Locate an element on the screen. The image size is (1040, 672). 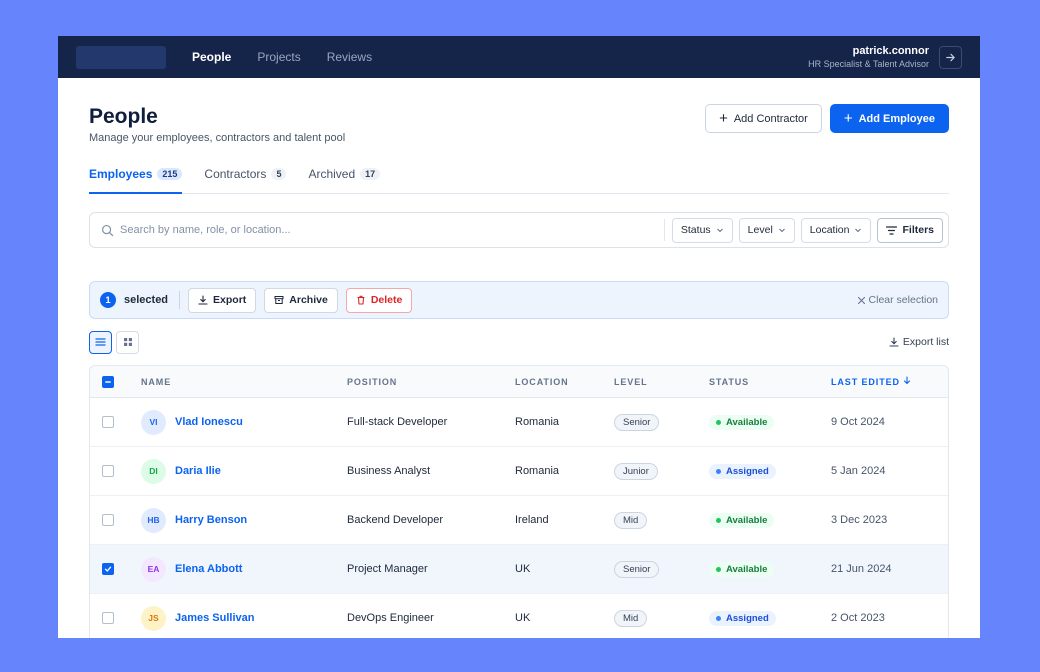
add-contractor-label: Add Contractor is located at coordinates (770, 118).